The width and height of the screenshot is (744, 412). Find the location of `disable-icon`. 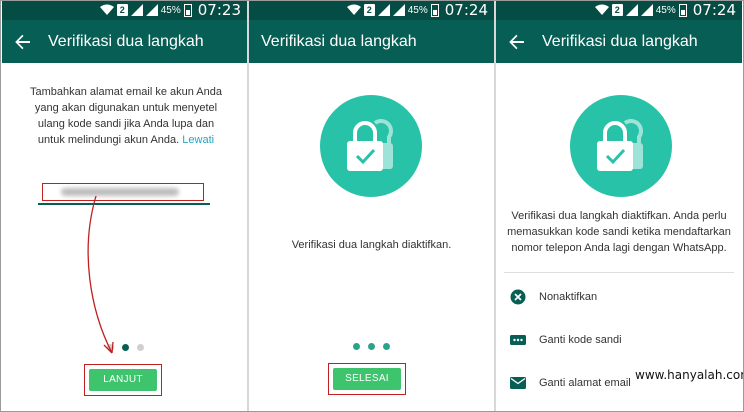

disable-icon is located at coordinates (518, 297).